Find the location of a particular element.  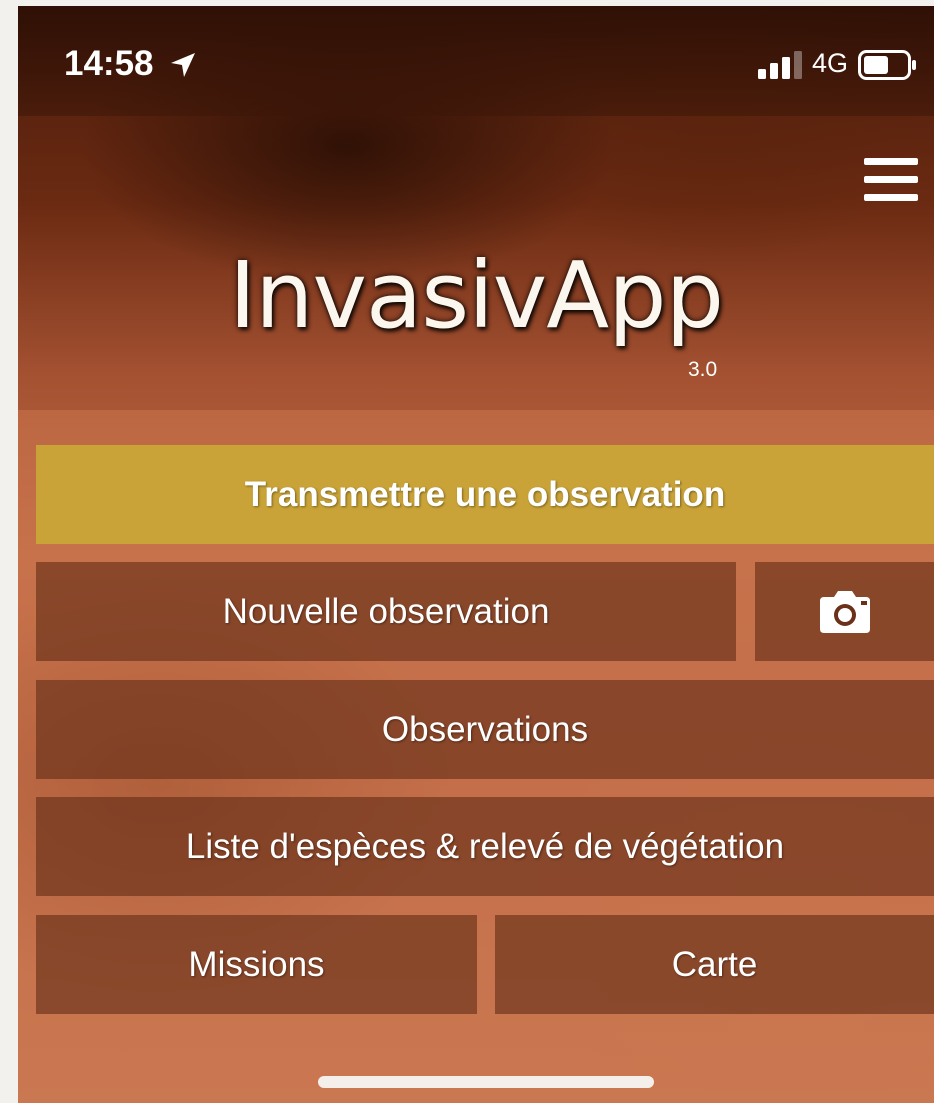

location-arrow-icon is located at coordinates (183, 65).